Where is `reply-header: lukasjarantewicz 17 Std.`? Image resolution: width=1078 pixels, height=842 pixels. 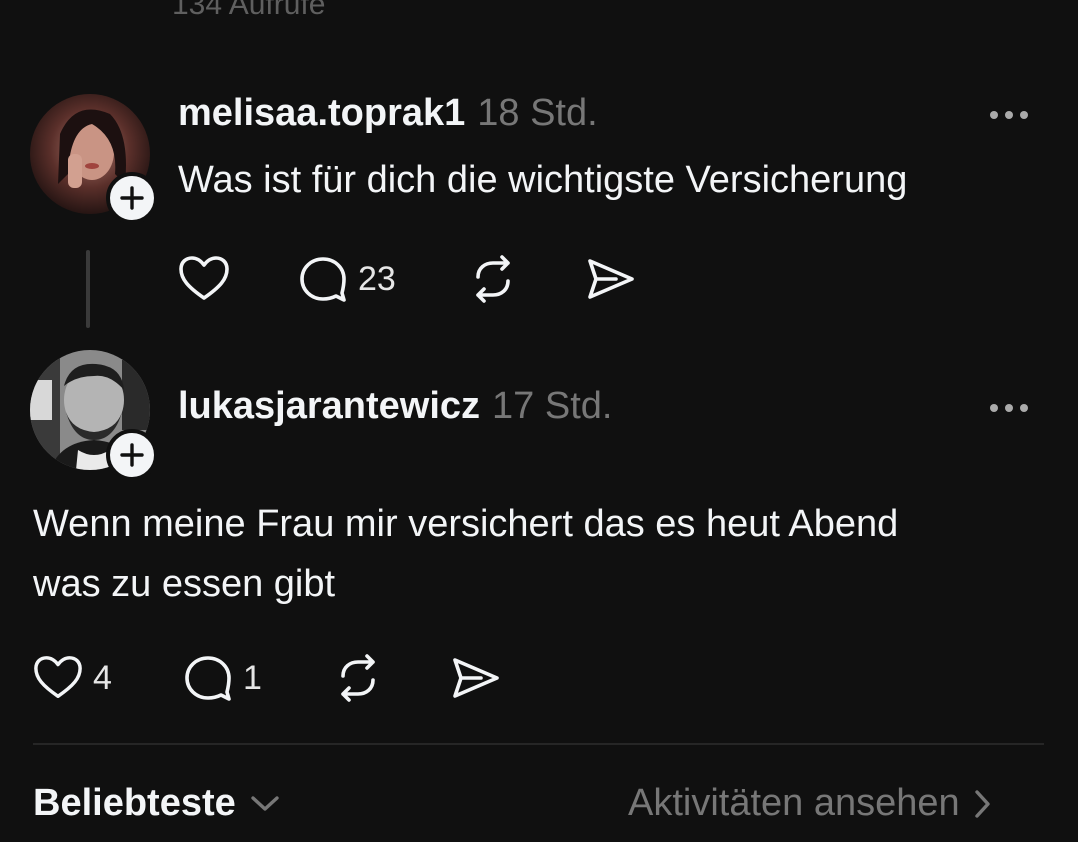 reply-header: lukasjarantewicz 17 Std. is located at coordinates (395, 406).